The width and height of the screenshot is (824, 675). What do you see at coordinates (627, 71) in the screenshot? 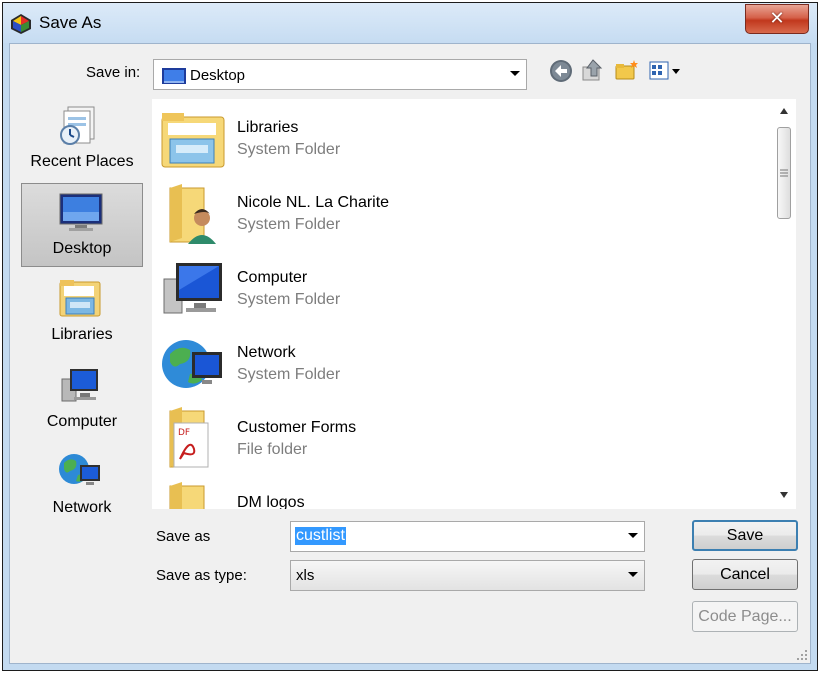
I see `new-folder-icon` at bounding box center [627, 71].